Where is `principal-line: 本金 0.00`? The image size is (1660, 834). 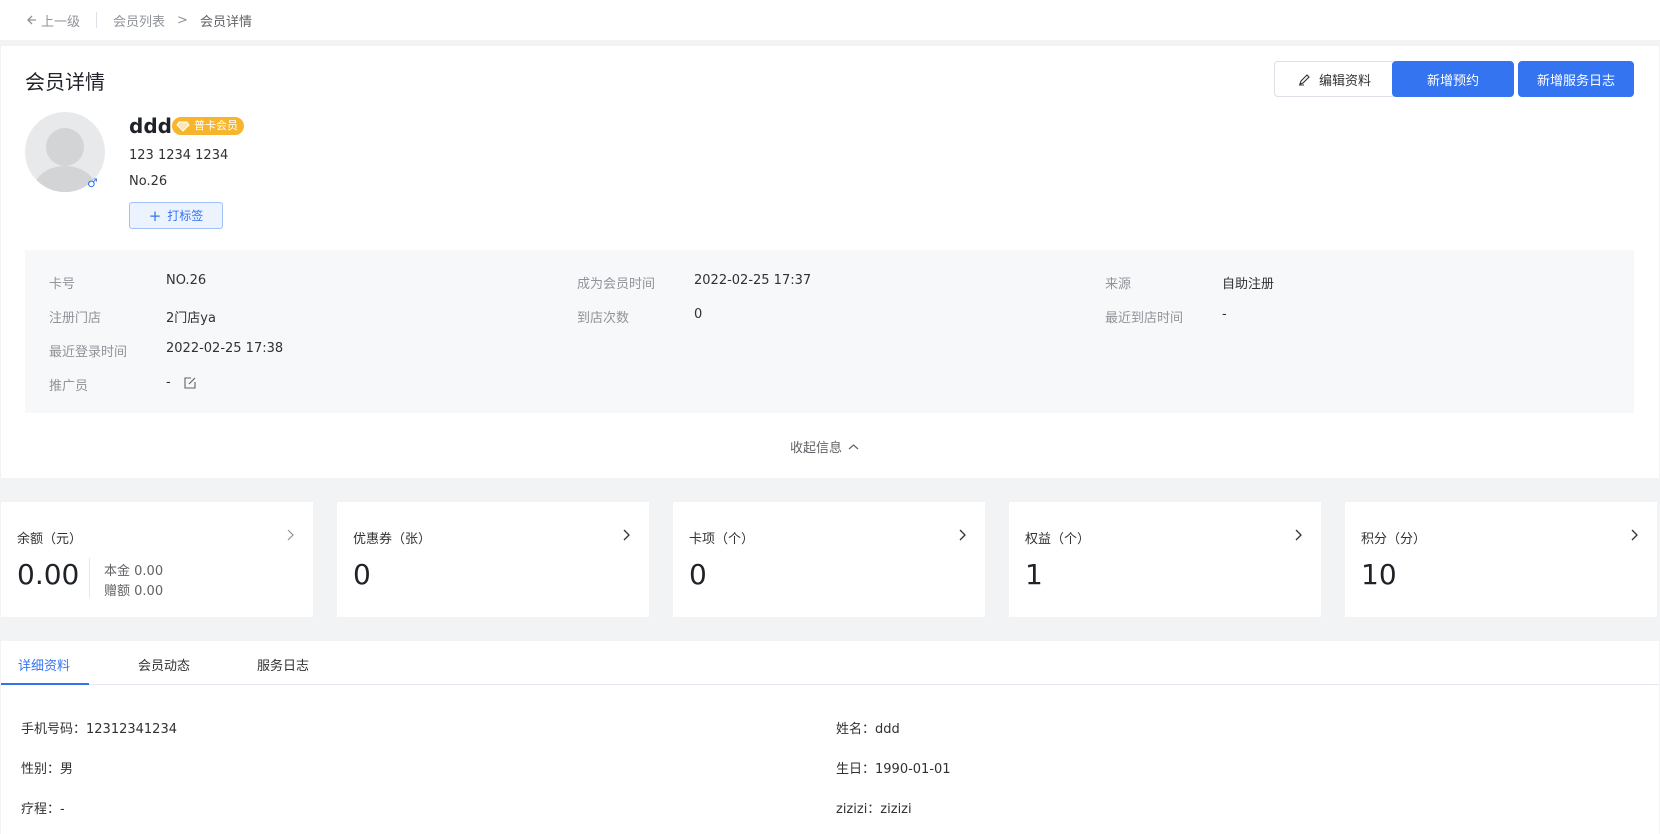 principal-line: 本金 0.00 is located at coordinates (133, 569).